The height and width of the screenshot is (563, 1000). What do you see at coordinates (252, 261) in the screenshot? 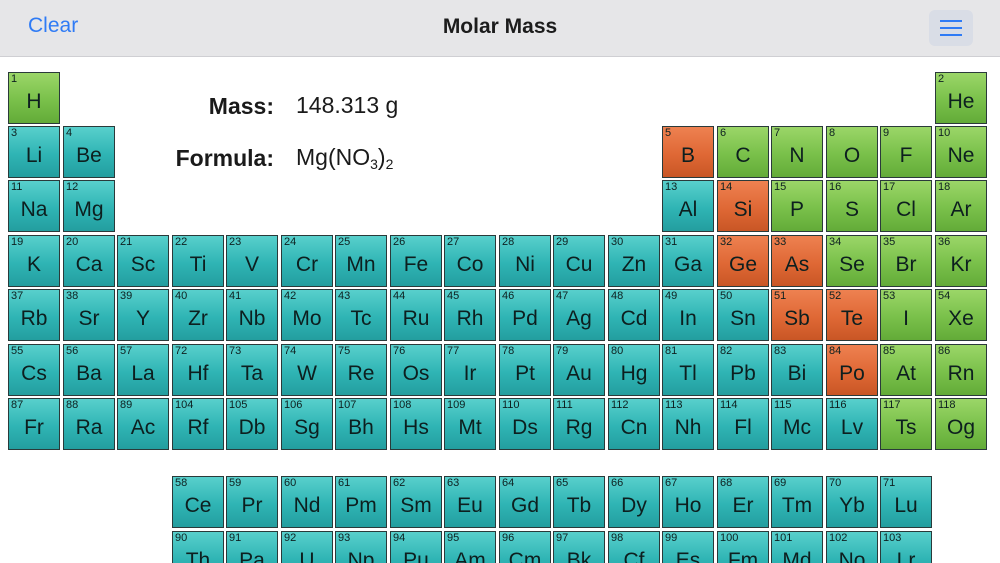
I see `element-cell-v: 23 V` at bounding box center [252, 261].